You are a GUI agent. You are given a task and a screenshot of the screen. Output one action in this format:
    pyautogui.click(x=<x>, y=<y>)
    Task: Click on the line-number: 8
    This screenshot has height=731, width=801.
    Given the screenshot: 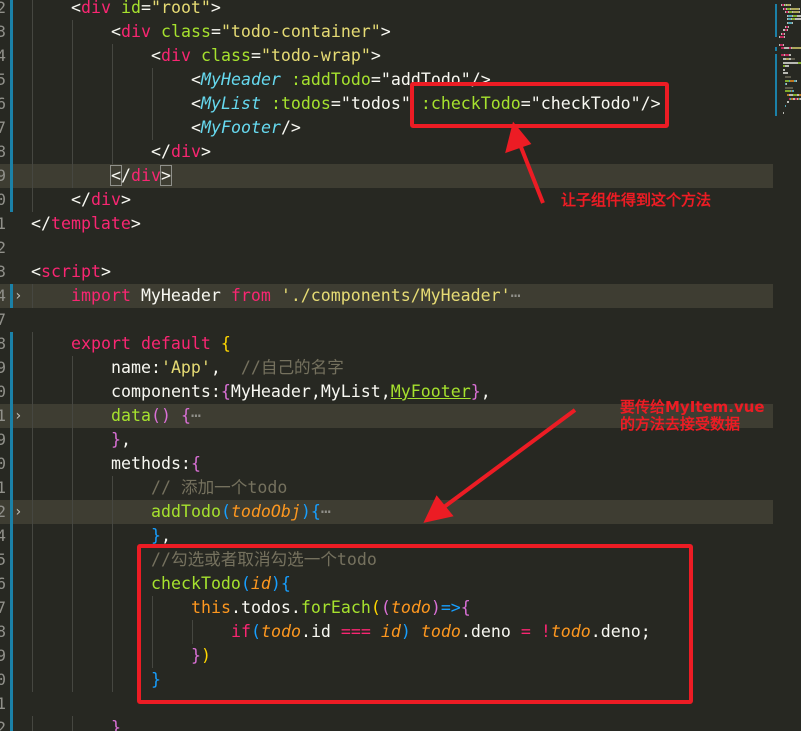 What is the action you would take?
    pyautogui.click(x=3, y=631)
    